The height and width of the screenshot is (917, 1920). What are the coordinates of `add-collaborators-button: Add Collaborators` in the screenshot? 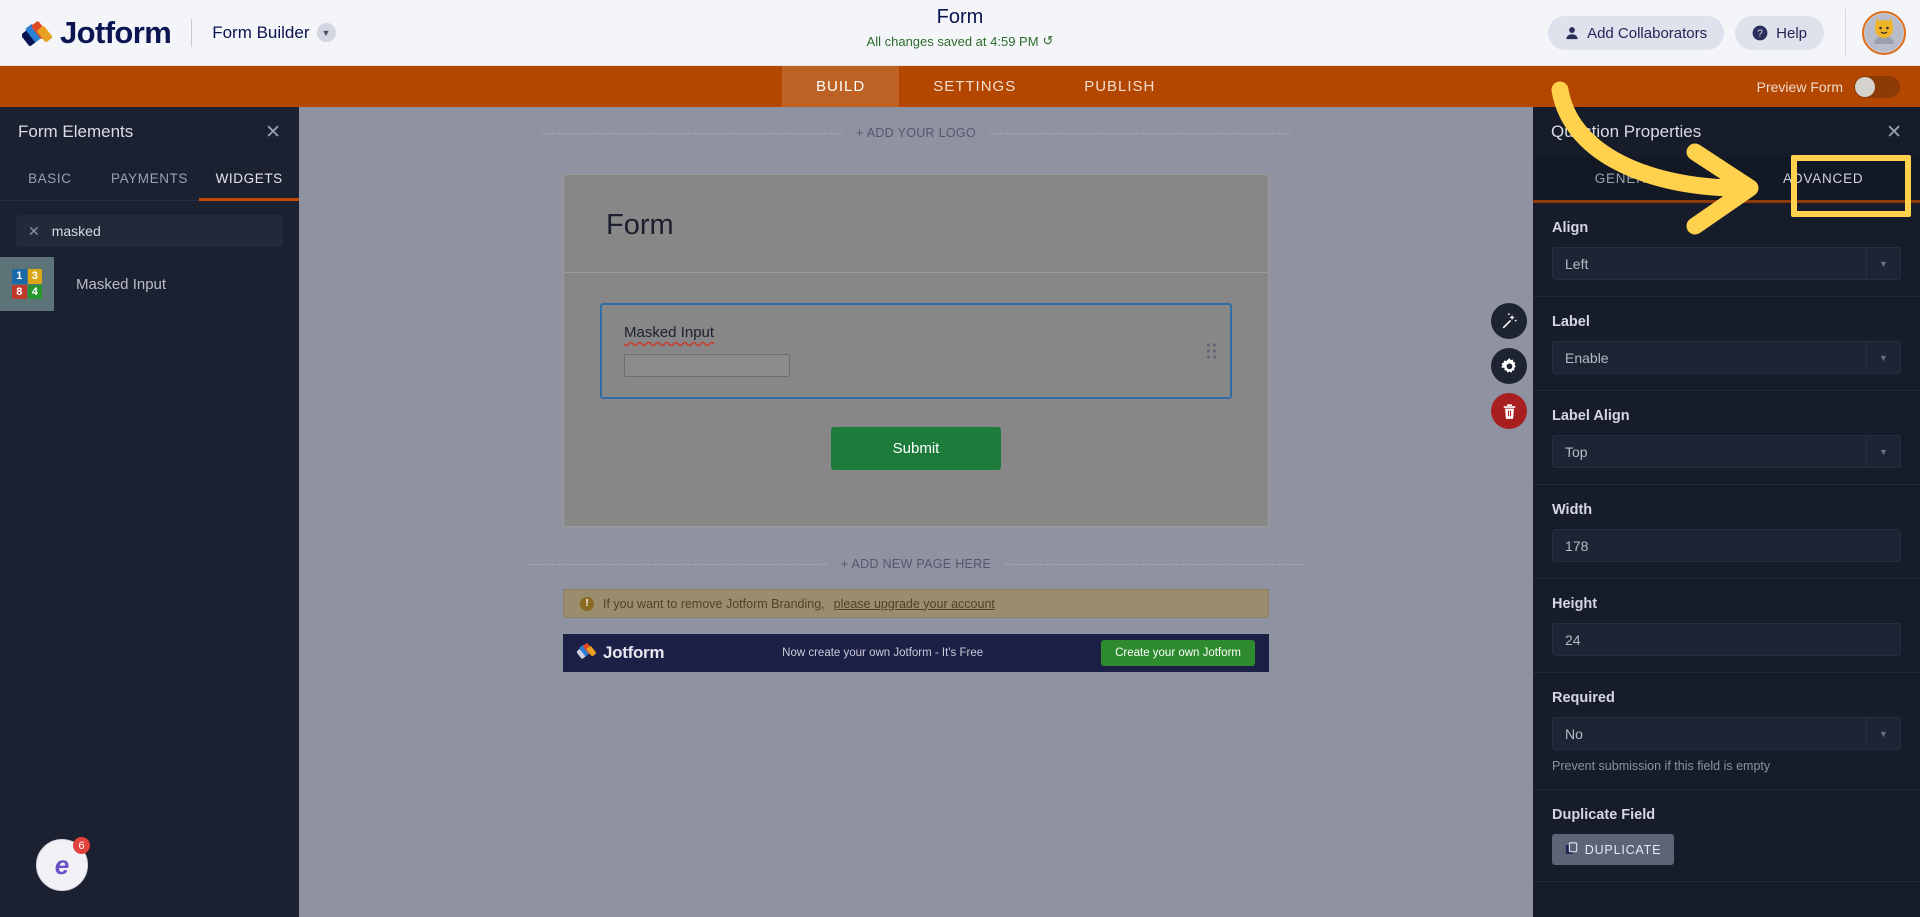 It's located at (1636, 33).